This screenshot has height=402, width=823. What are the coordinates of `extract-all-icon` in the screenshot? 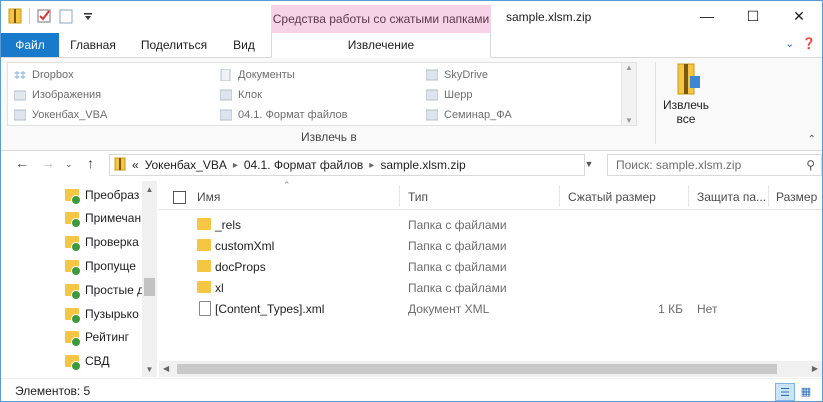 It's located at (686, 79).